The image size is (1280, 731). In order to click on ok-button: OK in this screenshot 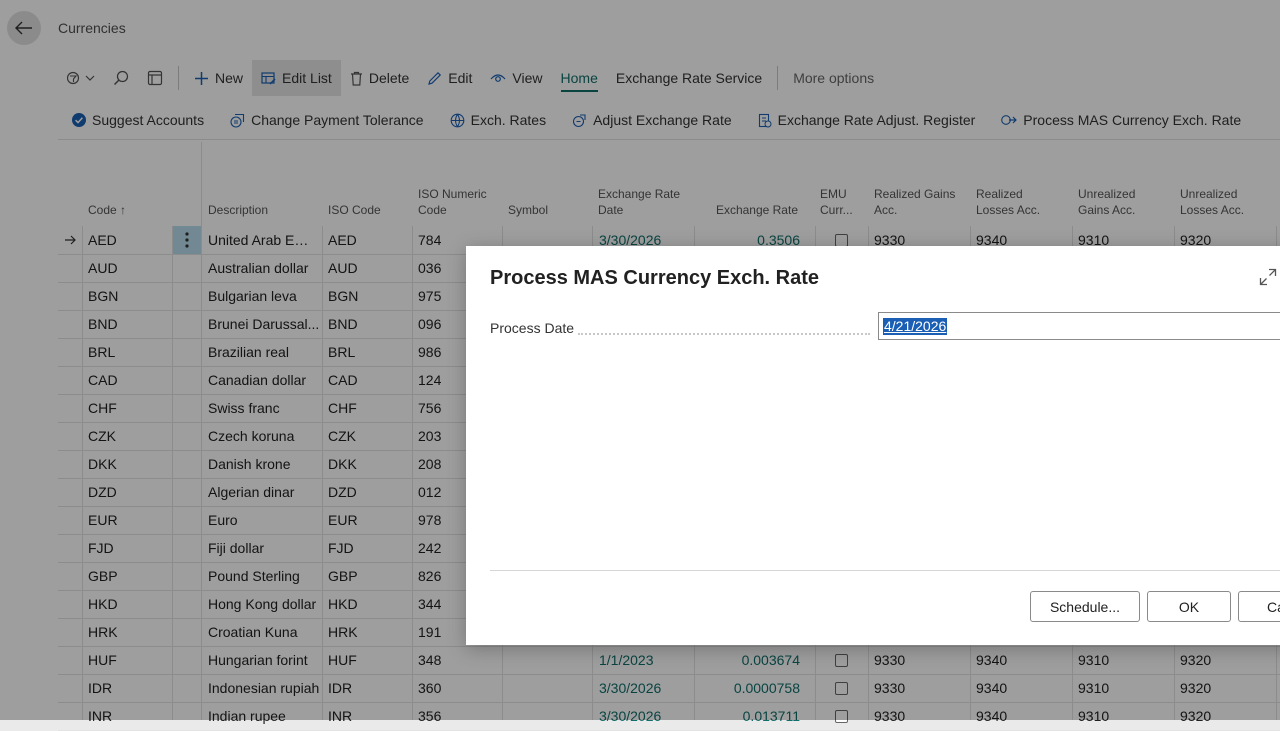, I will do `click(1189, 606)`.